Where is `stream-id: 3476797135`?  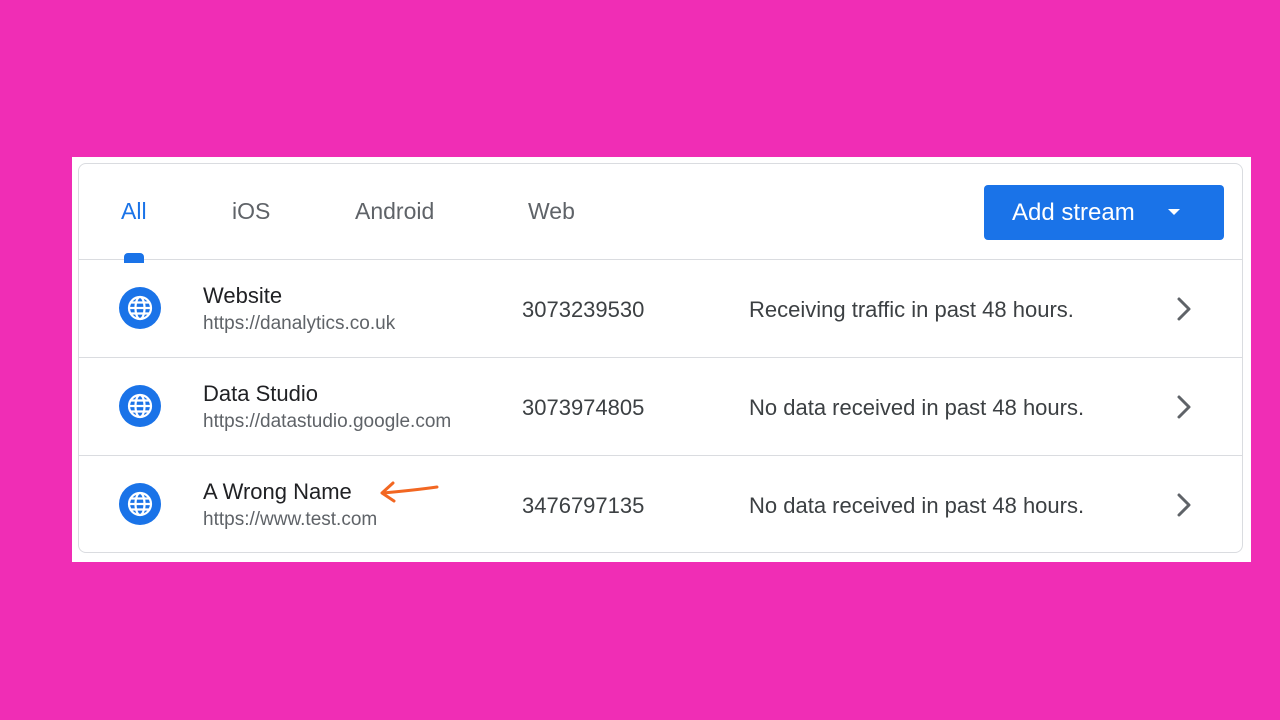 stream-id: 3476797135 is located at coordinates (583, 505).